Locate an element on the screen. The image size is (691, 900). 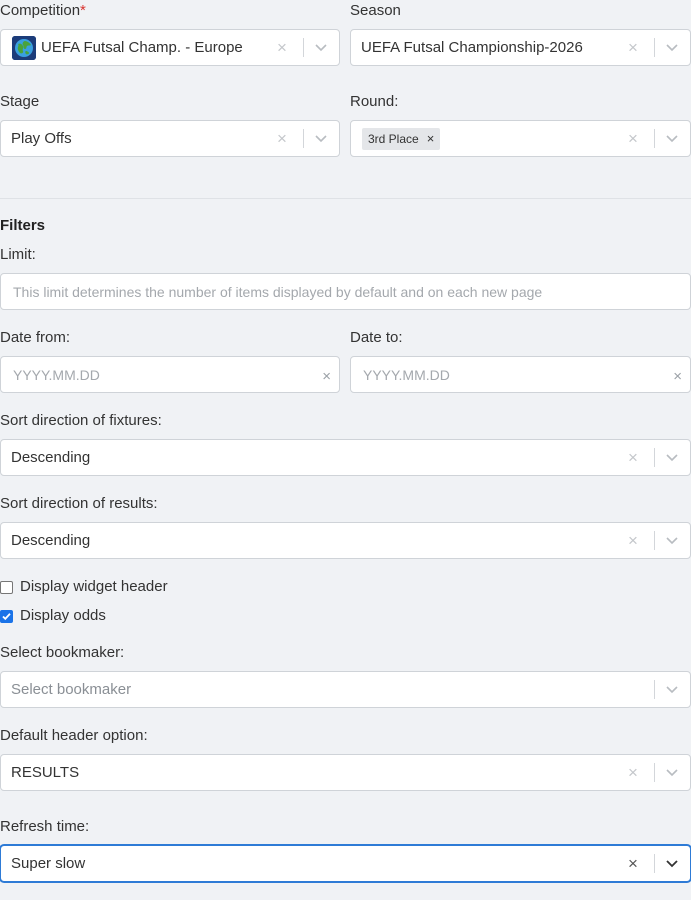
date-to-label: Date to: is located at coordinates (376, 337).